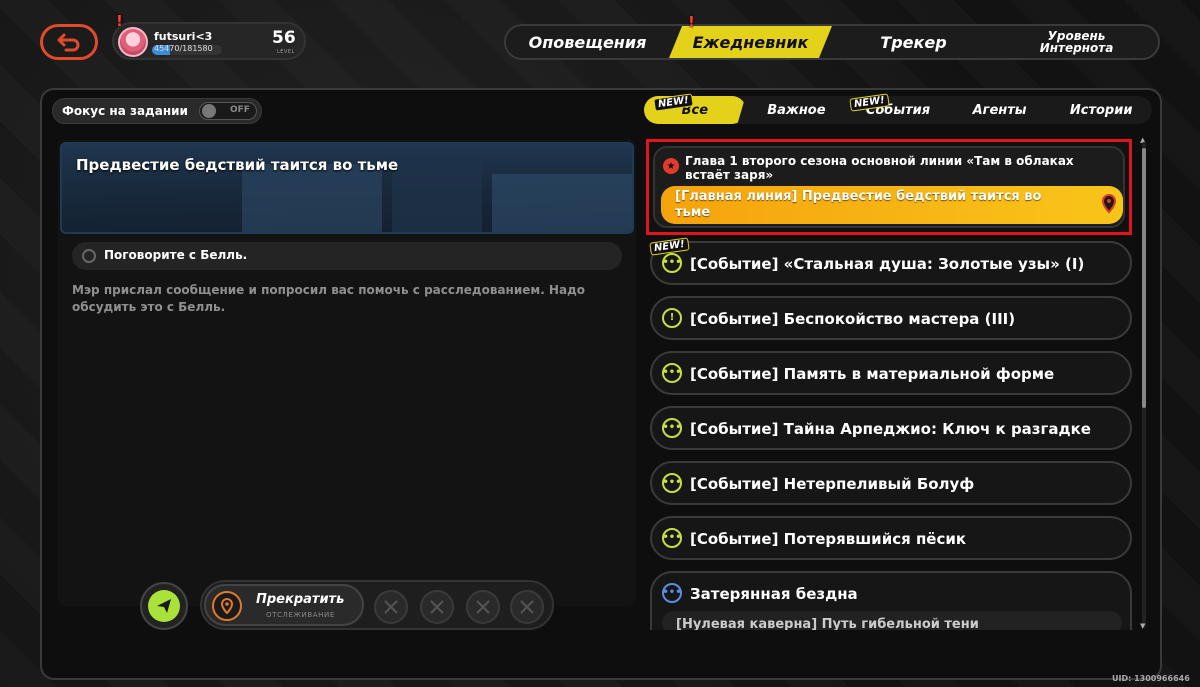  What do you see at coordinates (872, 374) in the screenshot?
I see `quest-item-label: [Событие] Память в материальной форме` at bounding box center [872, 374].